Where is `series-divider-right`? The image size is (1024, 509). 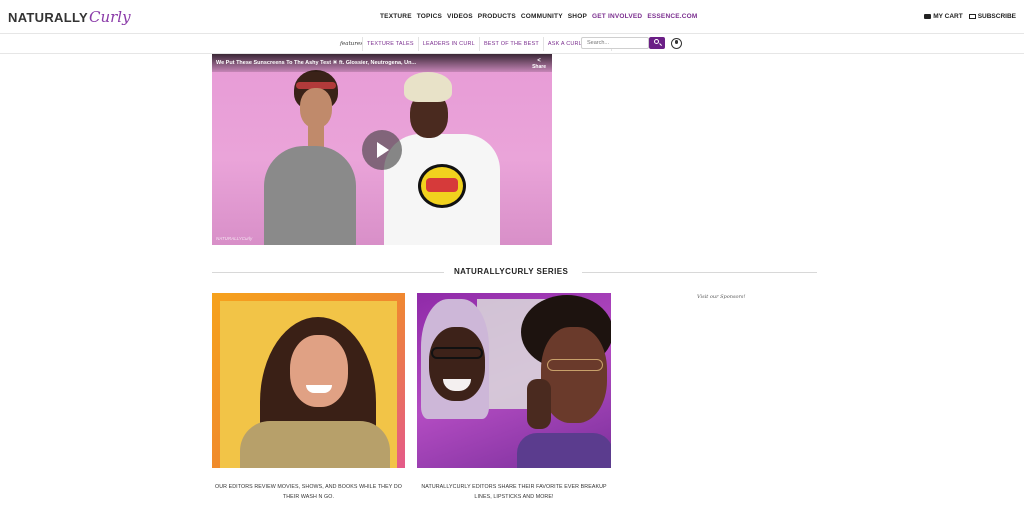
series-divider-right is located at coordinates (699, 272).